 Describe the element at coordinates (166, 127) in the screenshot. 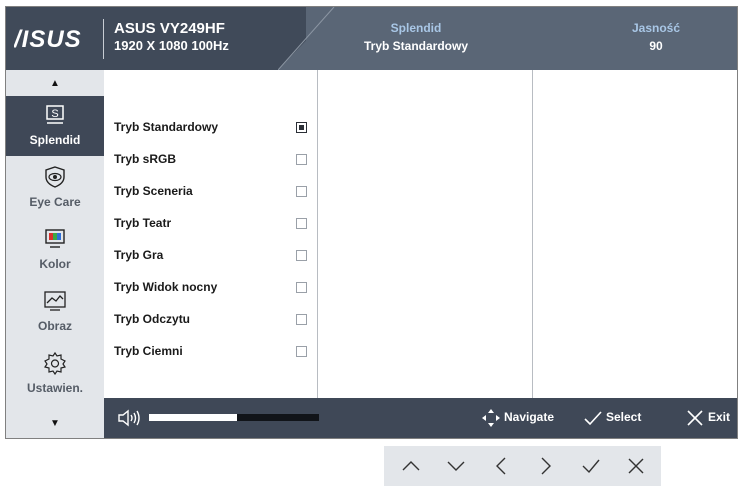

I see `mode-standard: Tryb Standardowy` at that location.